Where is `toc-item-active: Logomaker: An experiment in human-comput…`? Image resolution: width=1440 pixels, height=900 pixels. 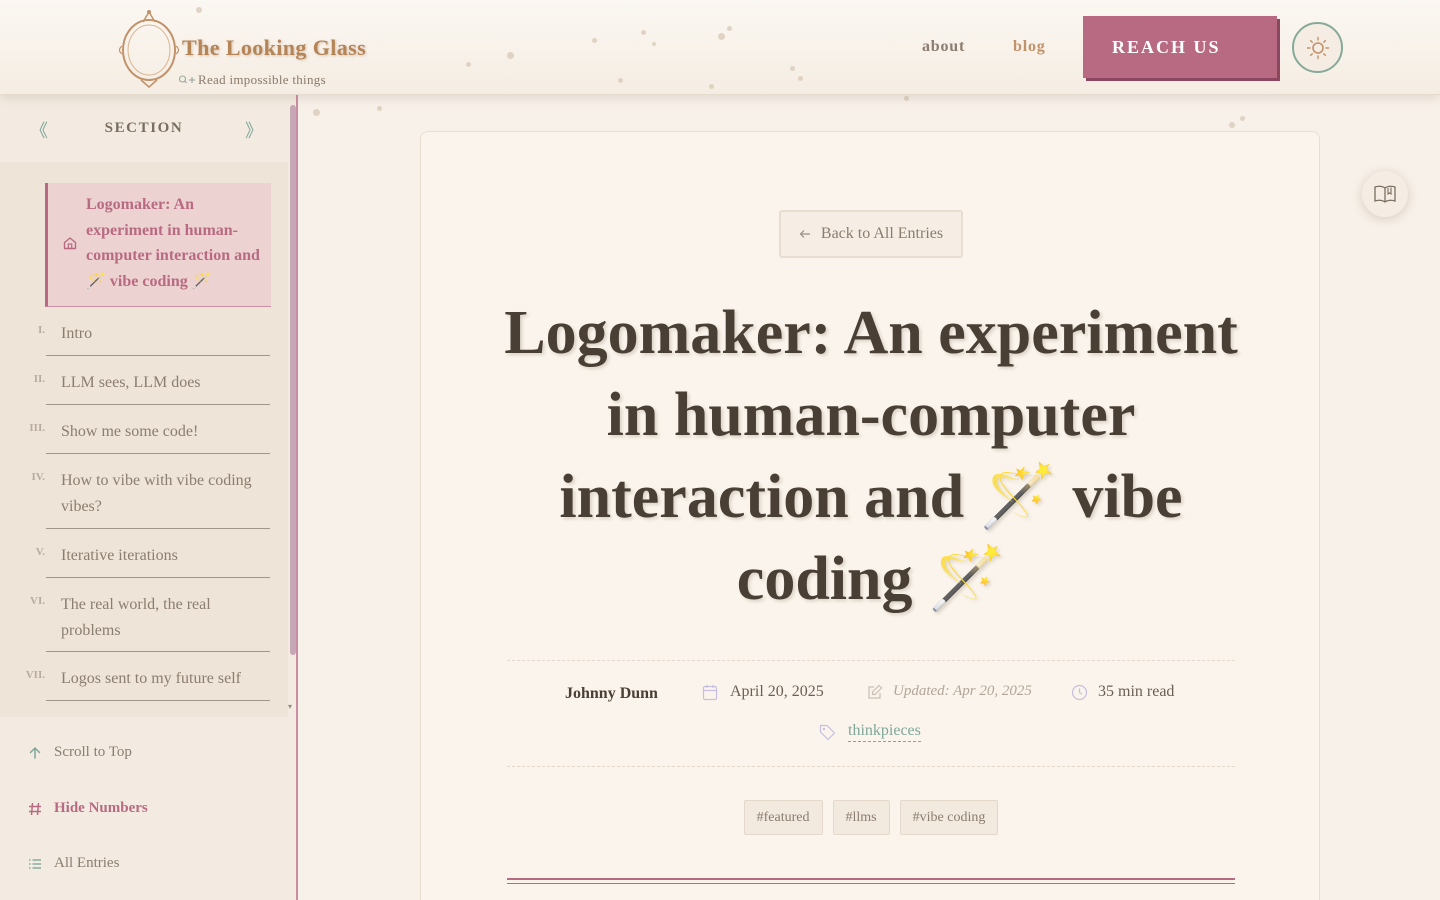 toc-item-active: Logomaker: An experiment in human-comput… is located at coordinates (158, 245).